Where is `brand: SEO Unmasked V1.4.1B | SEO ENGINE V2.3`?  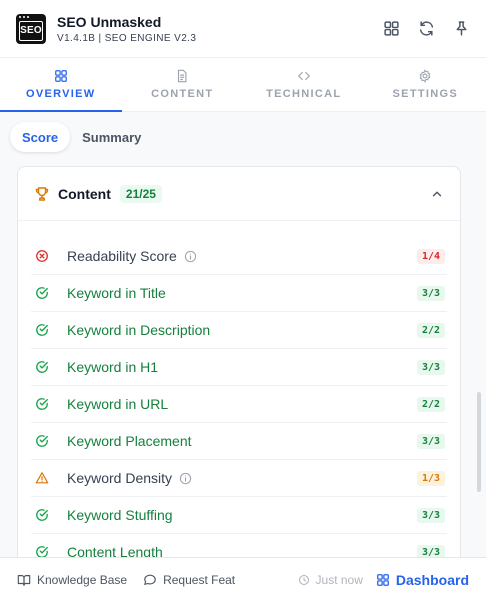 brand: SEO Unmasked V1.4.1B | SEO ENGINE V2.3 is located at coordinates (126, 29).